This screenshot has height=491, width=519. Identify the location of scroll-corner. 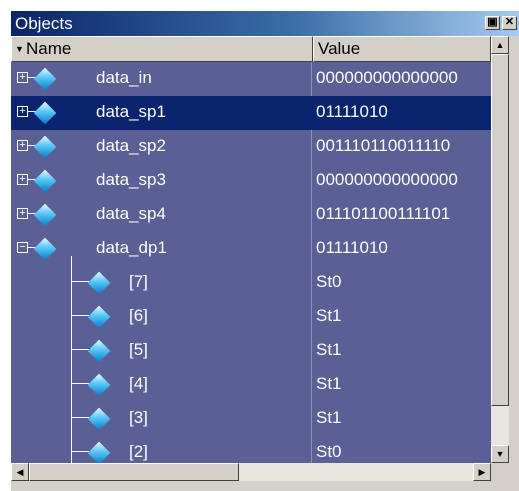
(500, 472).